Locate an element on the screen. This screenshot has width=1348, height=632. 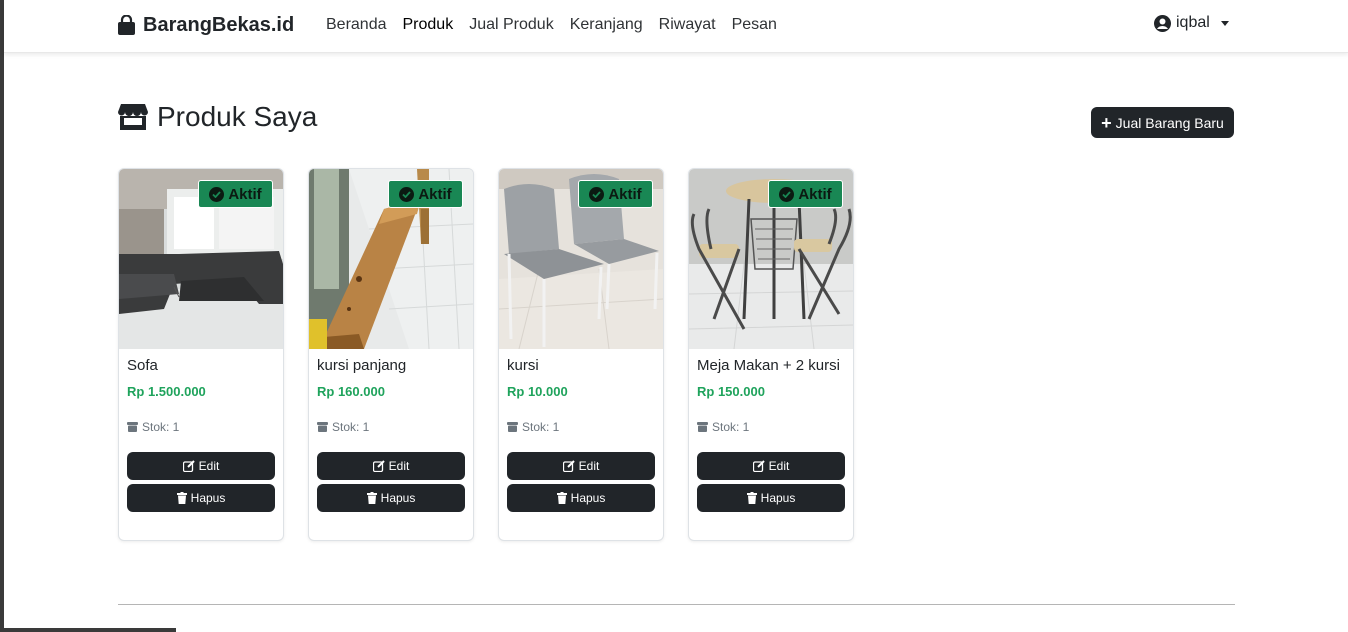
page-title: Produk Saya is located at coordinates (217, 117).